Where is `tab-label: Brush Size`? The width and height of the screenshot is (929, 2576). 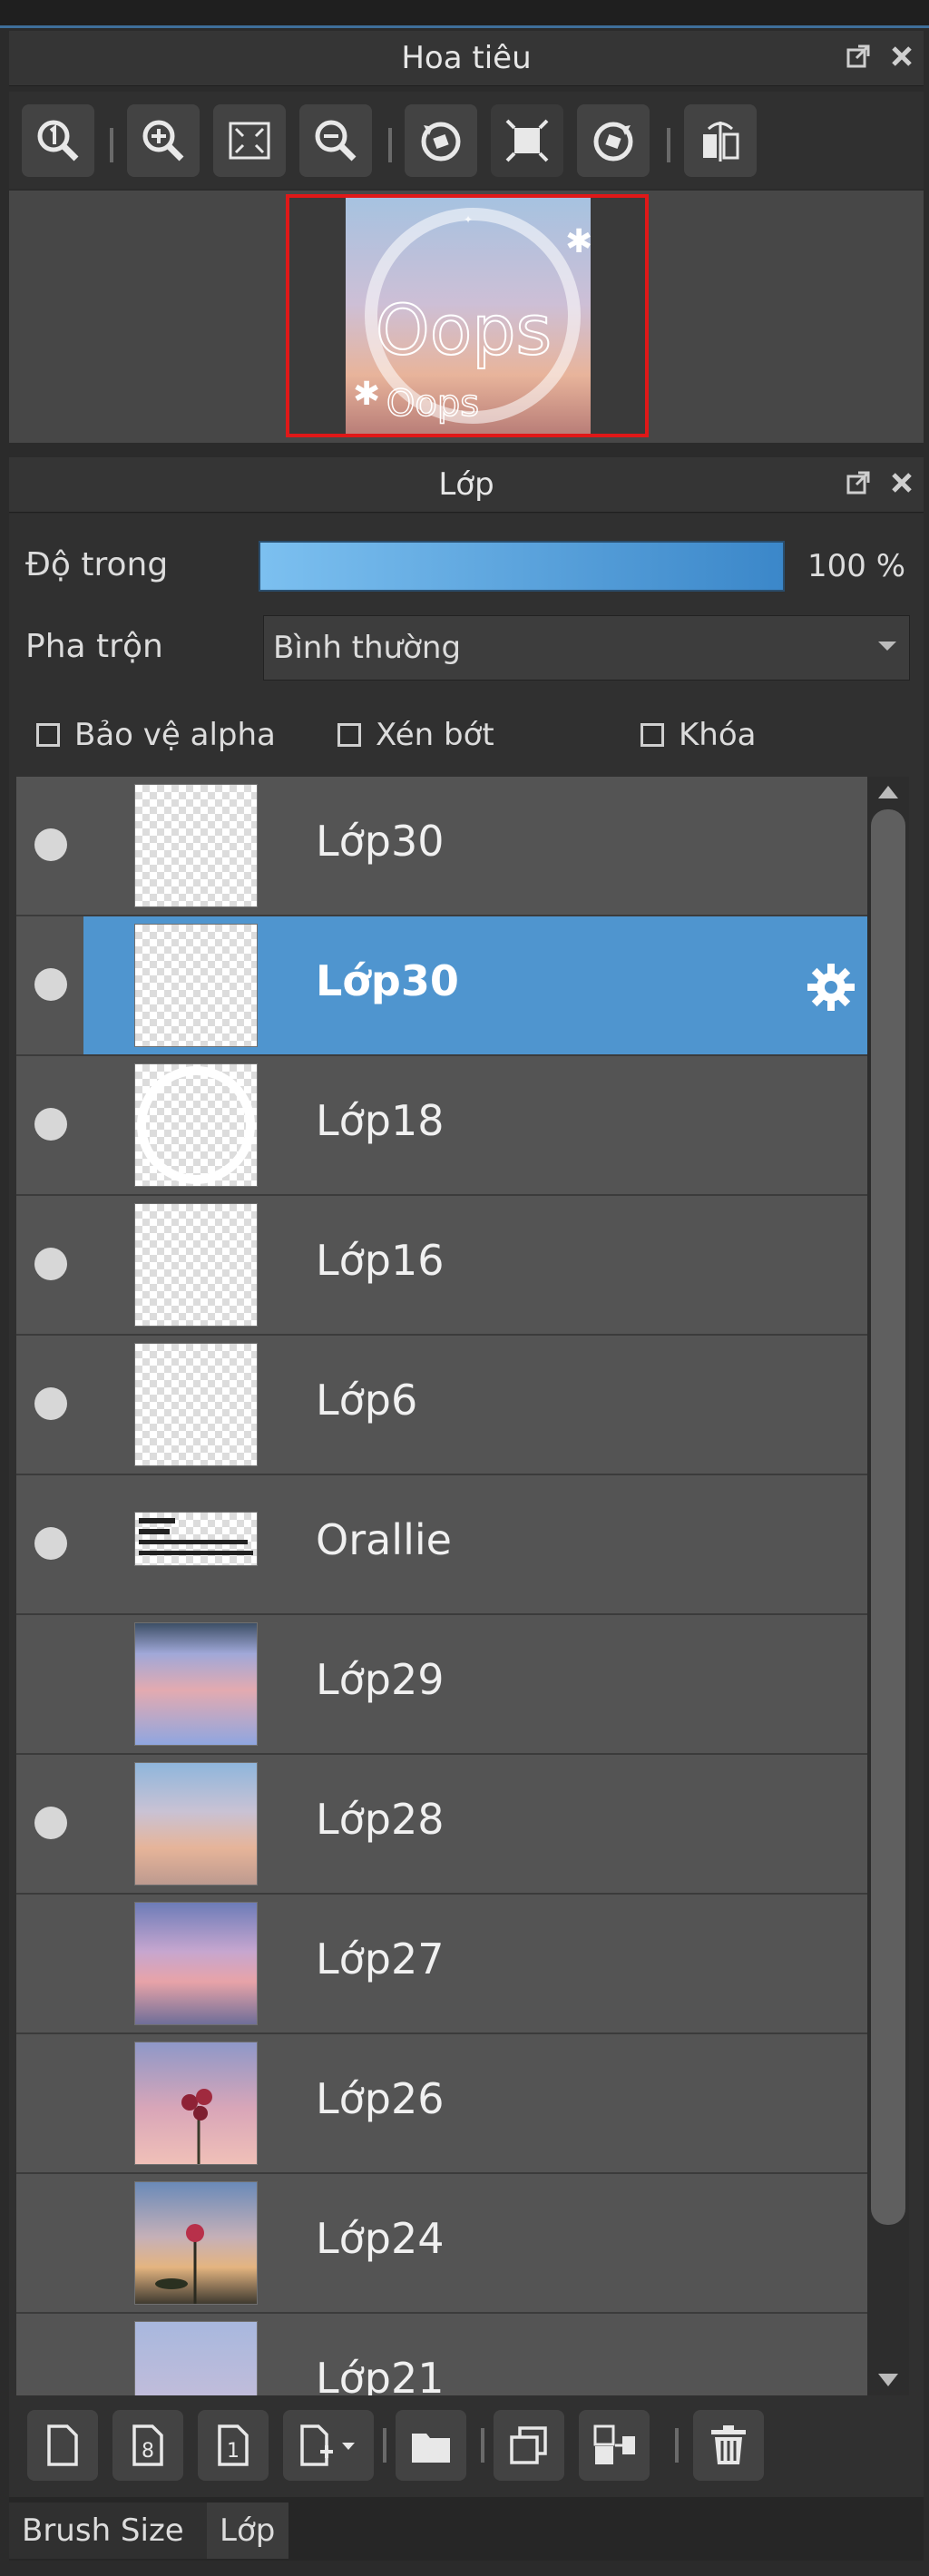
tab-label: Brush Size is located at coordinates (103, 2530).